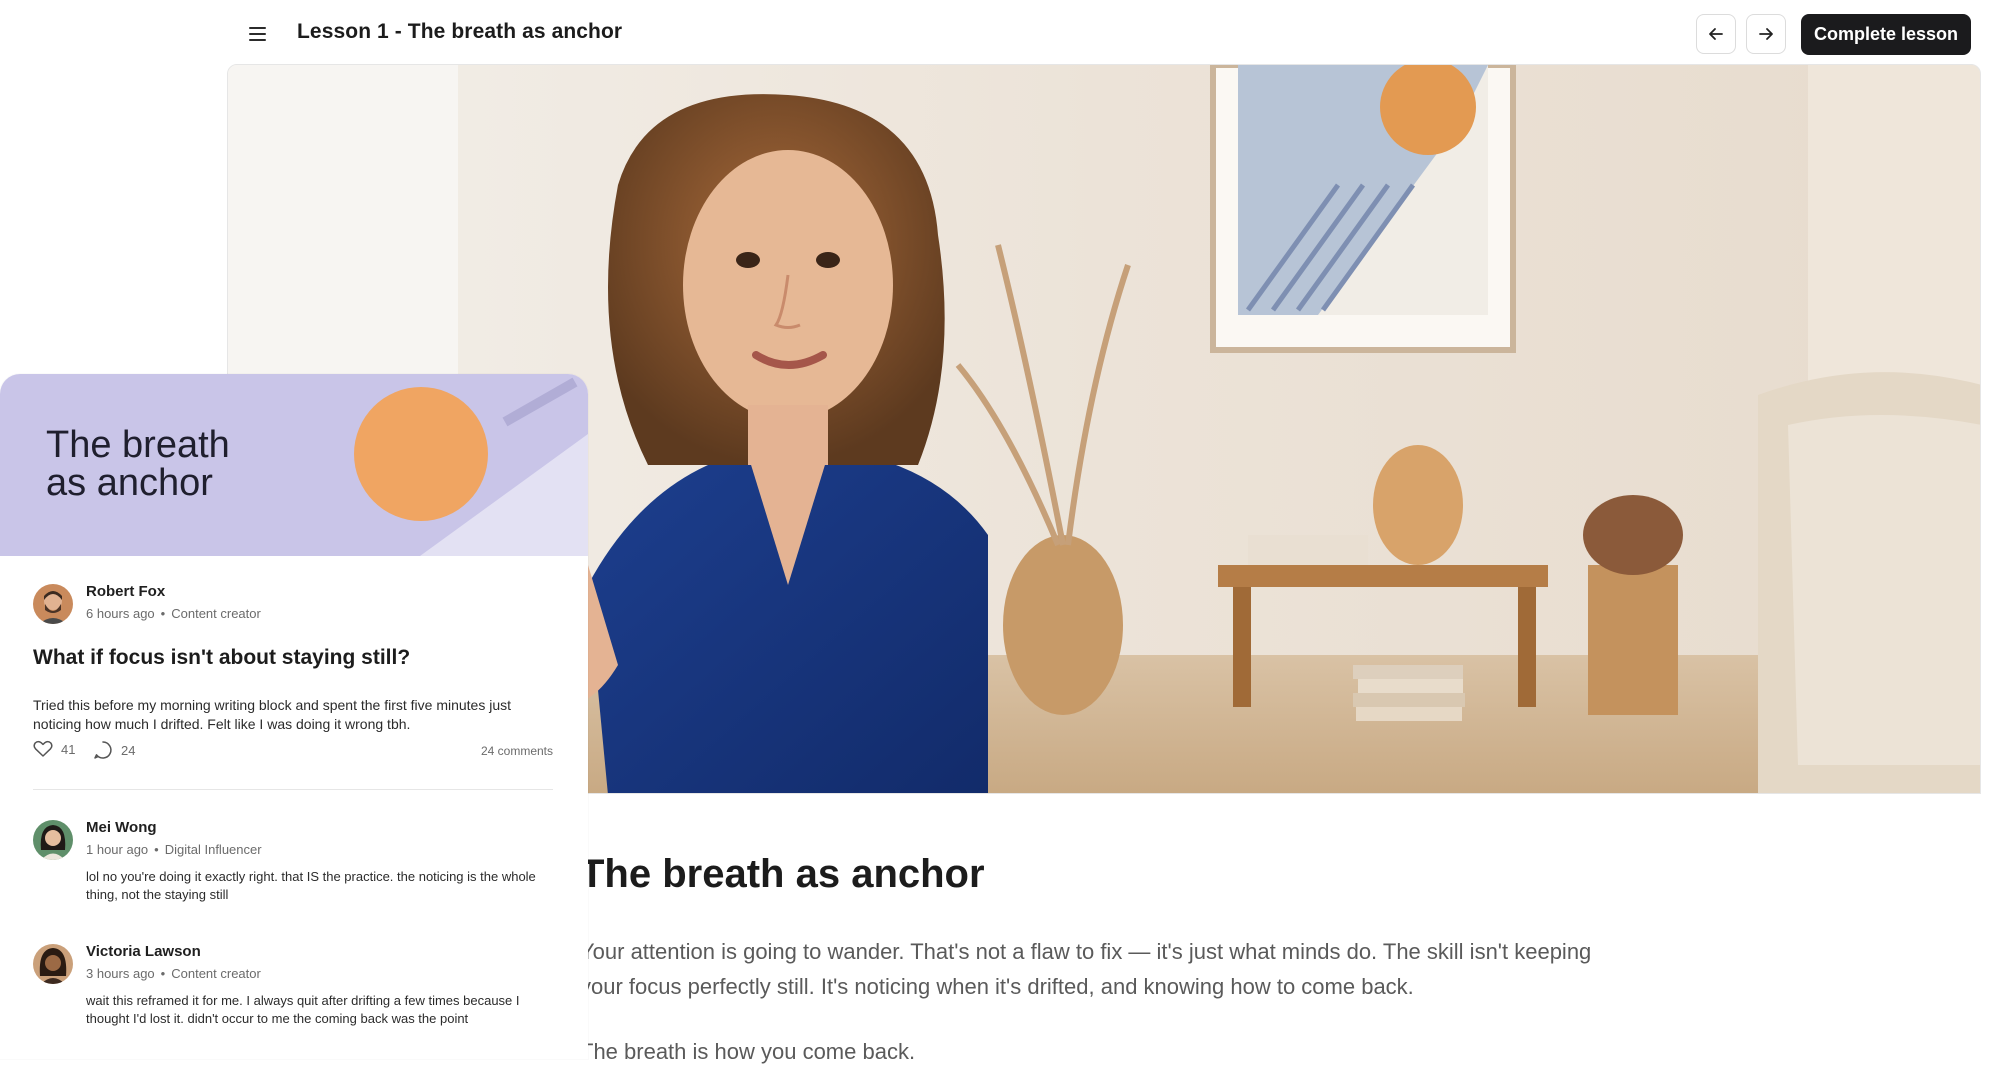  I want to click on next-lesson-button, so click(1766, 34).